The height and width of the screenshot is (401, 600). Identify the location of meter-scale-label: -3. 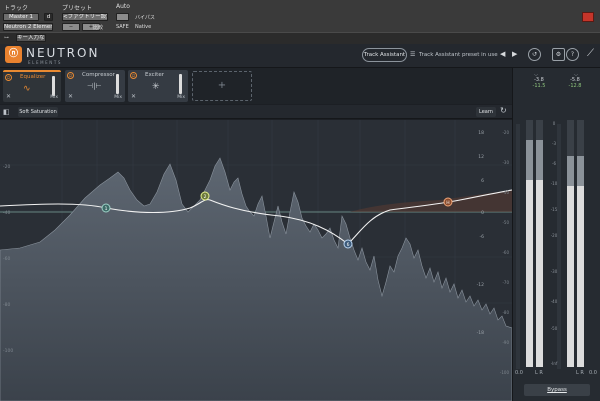
(554, 143).